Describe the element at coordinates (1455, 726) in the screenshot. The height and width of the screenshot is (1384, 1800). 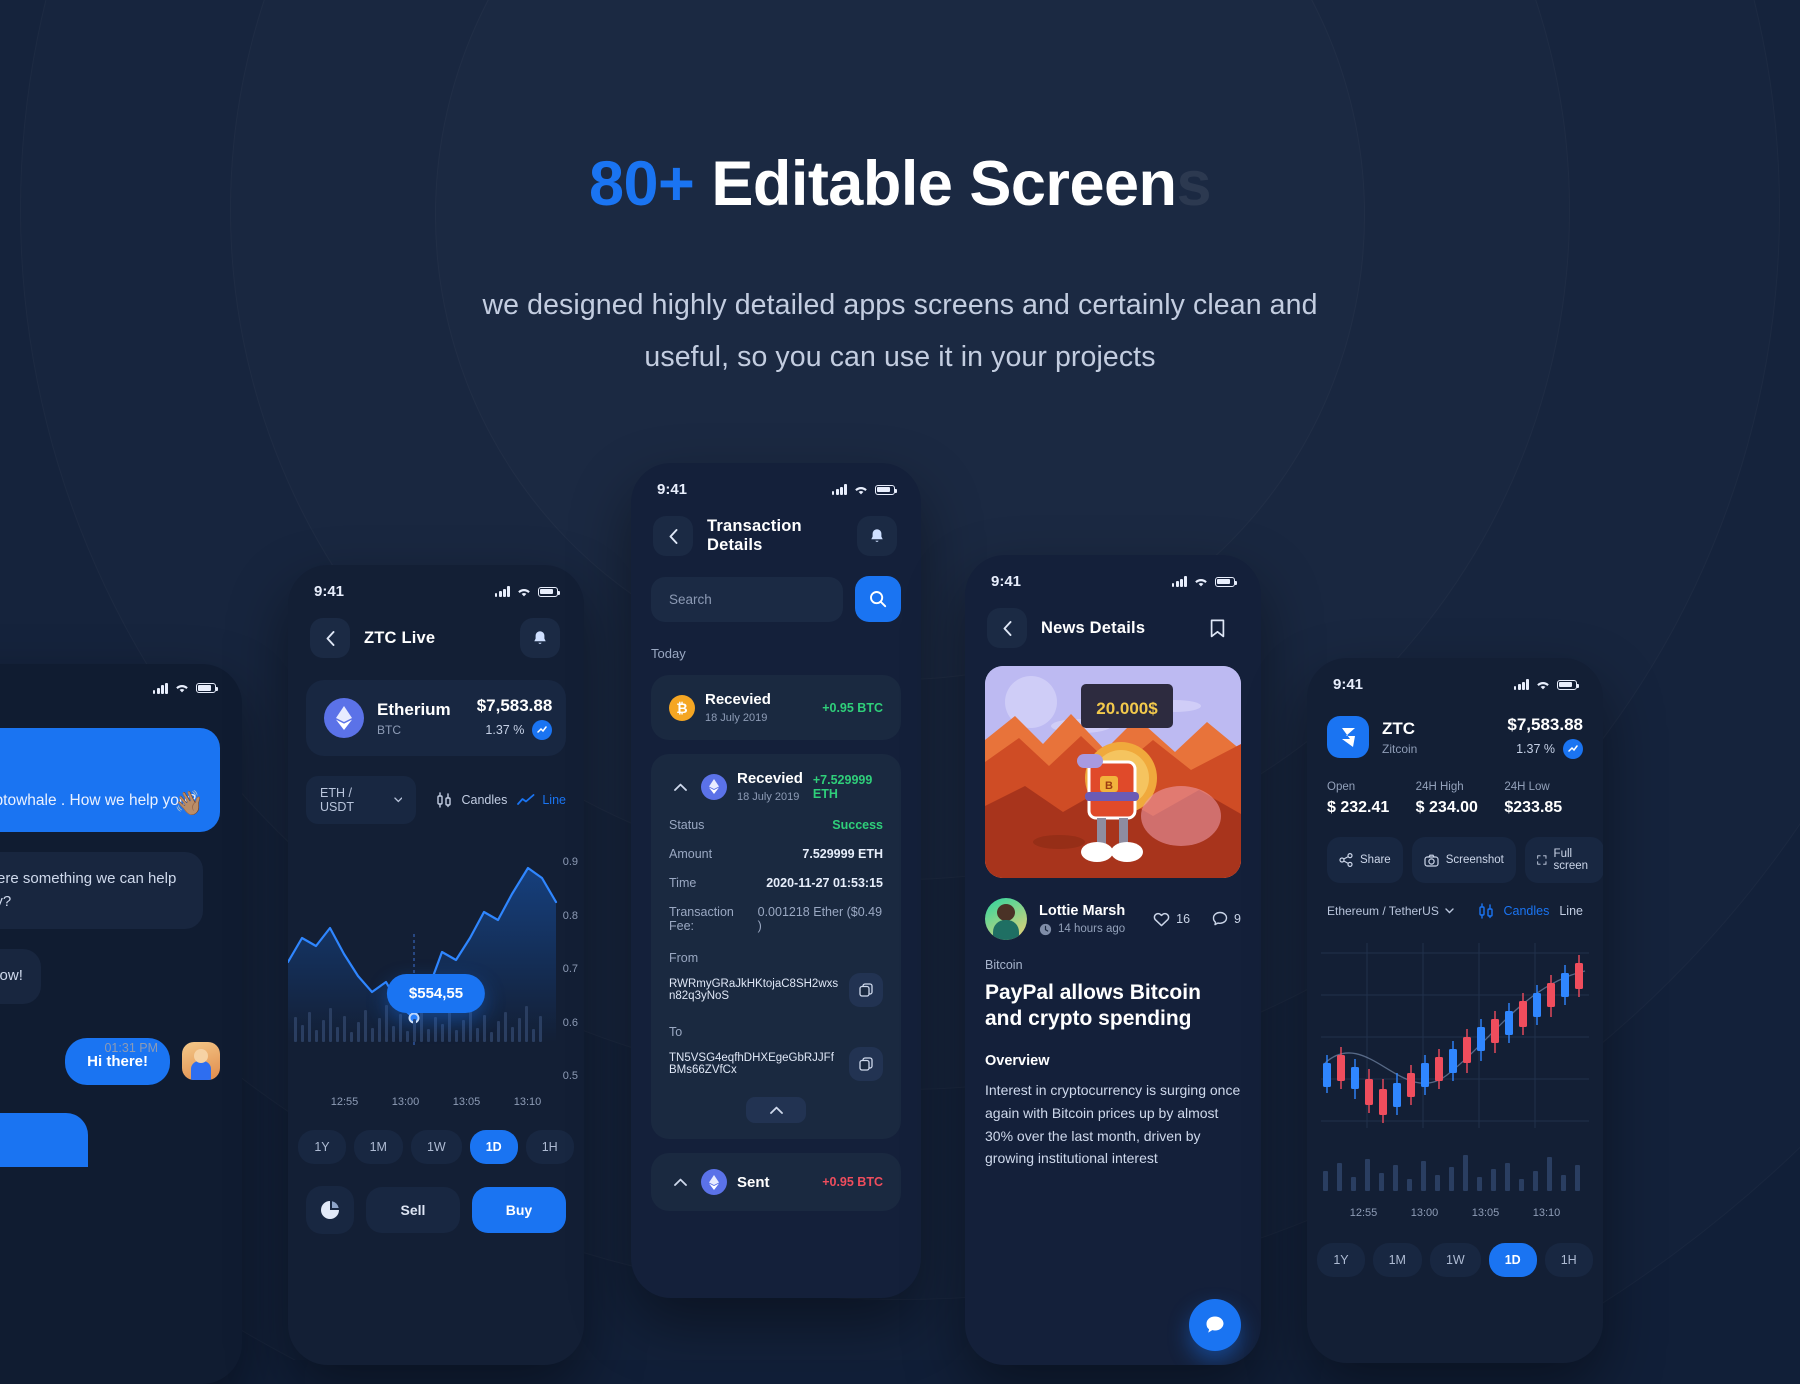
I see `coin-header: ZTC Zitcoin $7,583.88 1.37 %` at that location.